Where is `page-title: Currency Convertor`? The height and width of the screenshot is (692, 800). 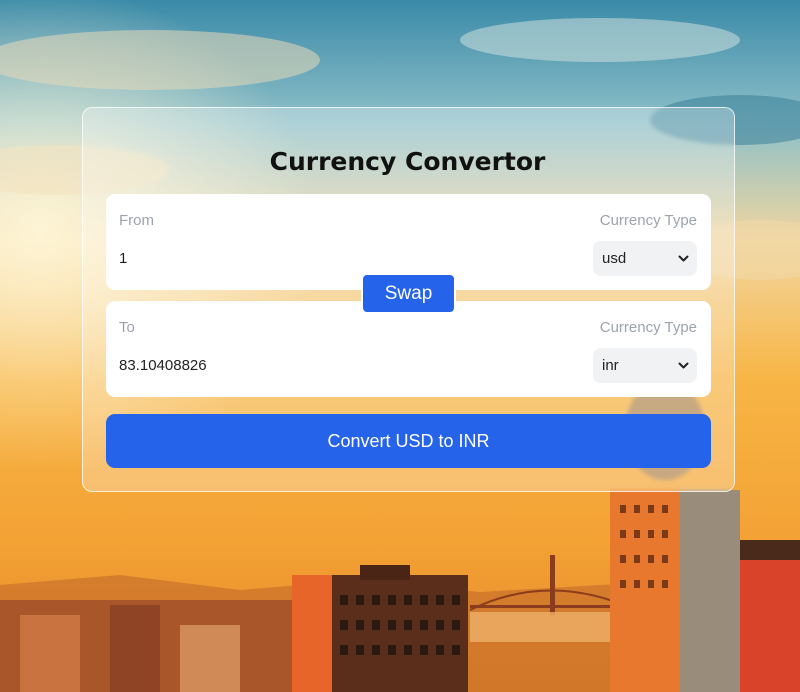 page-title: Currency Convertor is located at coordinates (407, 161).